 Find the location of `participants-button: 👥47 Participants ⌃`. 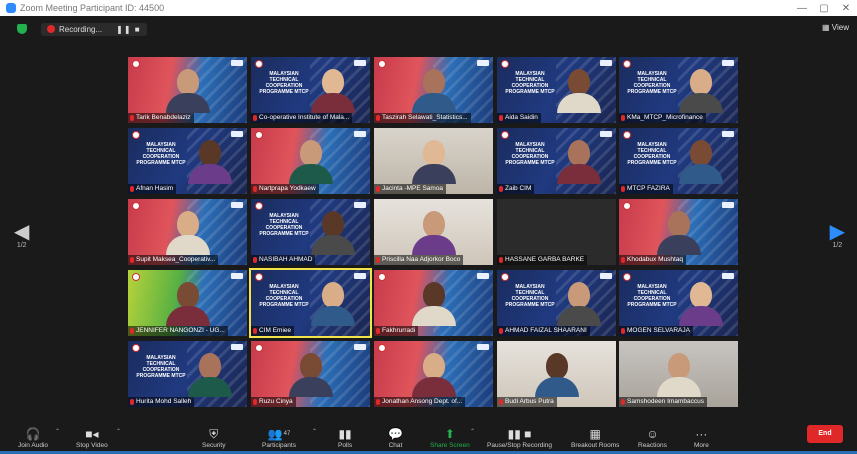

participants-button: 👥47 Participants ⌃ is located at coordinates (289, 437).